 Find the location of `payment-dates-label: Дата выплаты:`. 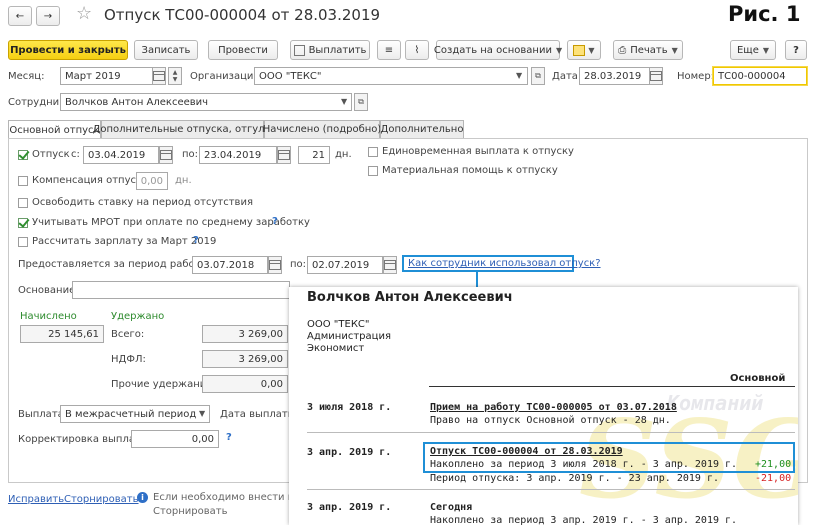

payment-dates-label: Дата выплаты: is located at coordinates (260, 414).